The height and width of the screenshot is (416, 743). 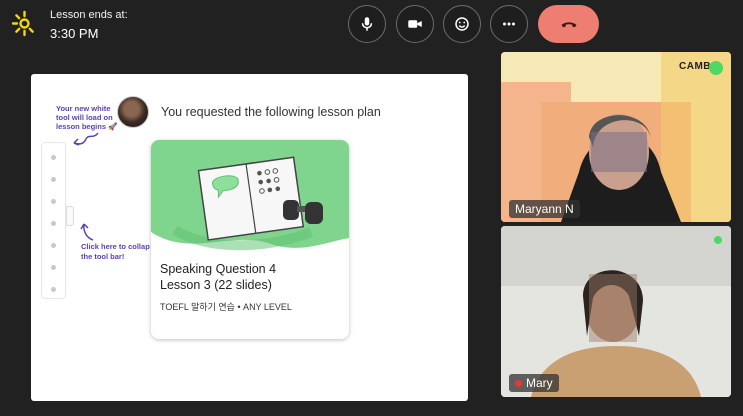 I want to click on toolbar-hint-line: the tool bar!, so click(x=103, y=256).